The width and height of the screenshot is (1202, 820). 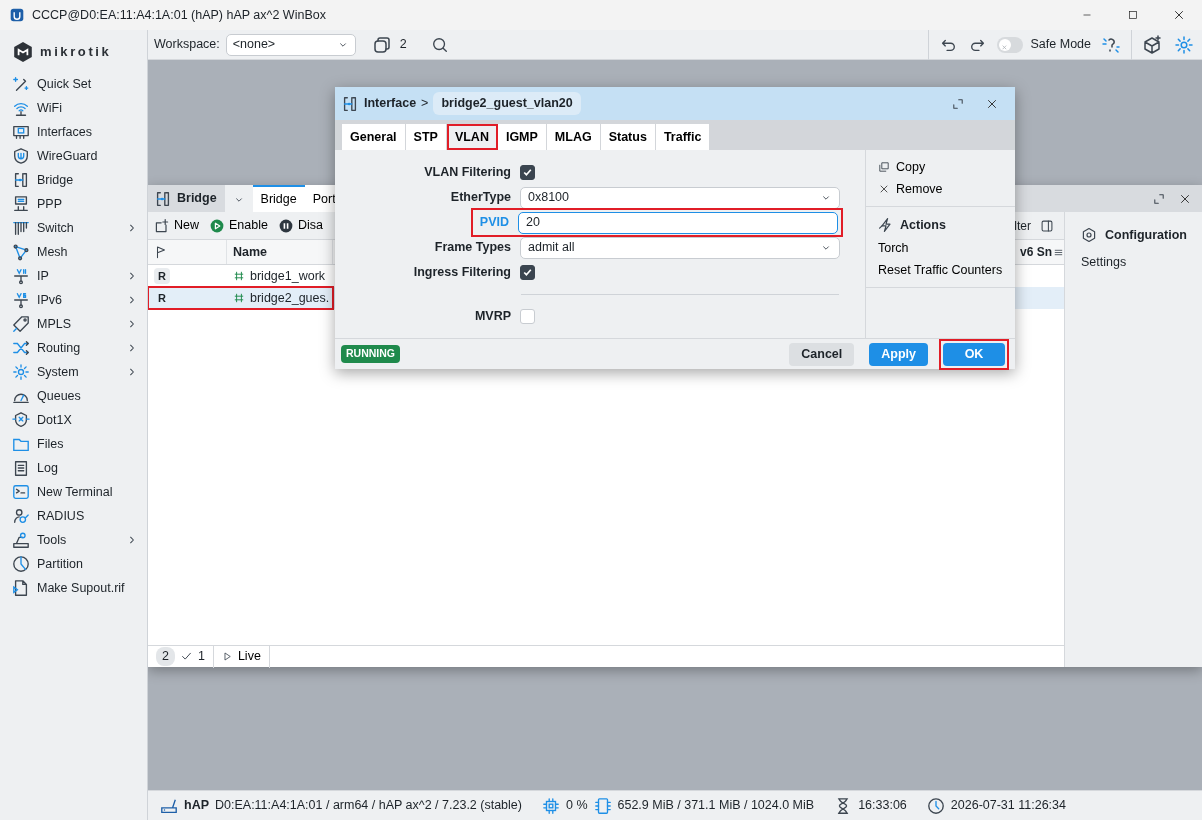 I want to click on field-label: EtherType, so click(x=480, y=198).